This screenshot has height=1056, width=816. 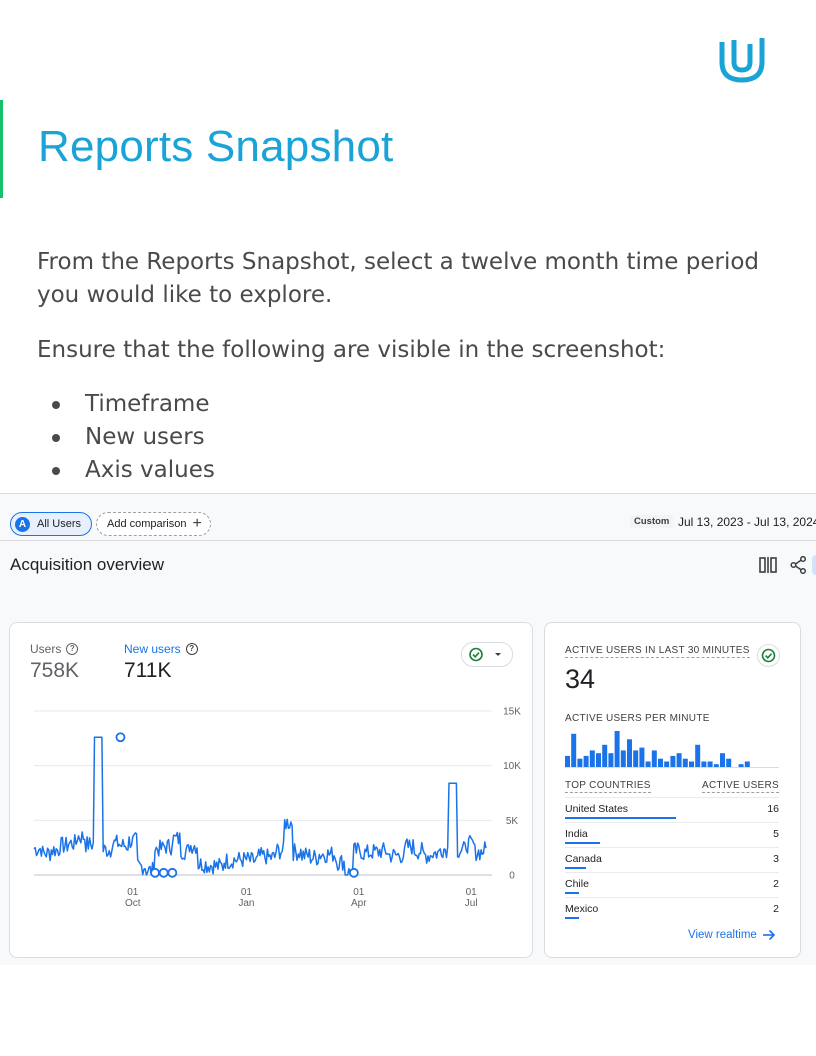 I want to click on all-users-label: All Users, so click(x=59, y=524).